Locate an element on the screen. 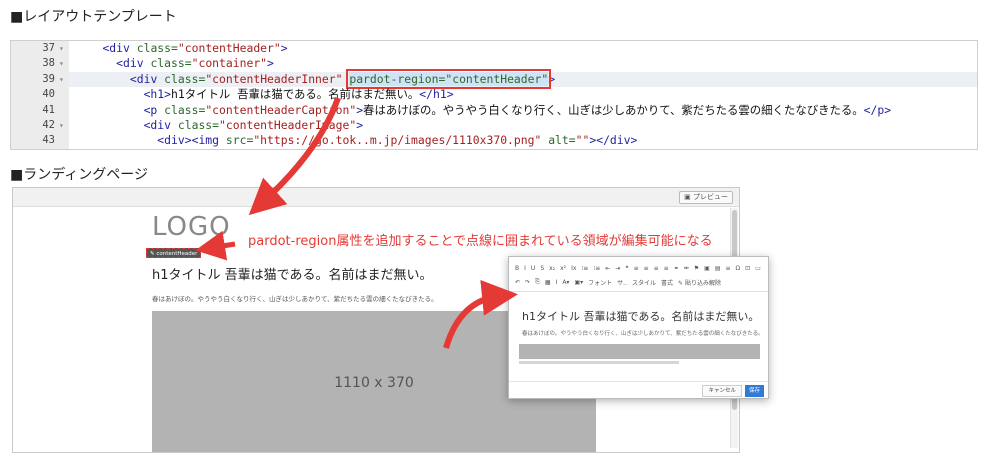 This screenshot has width=1000, height=461. code-line: 38 ▾ <div class="container"> is located at coordinates (494, 64).